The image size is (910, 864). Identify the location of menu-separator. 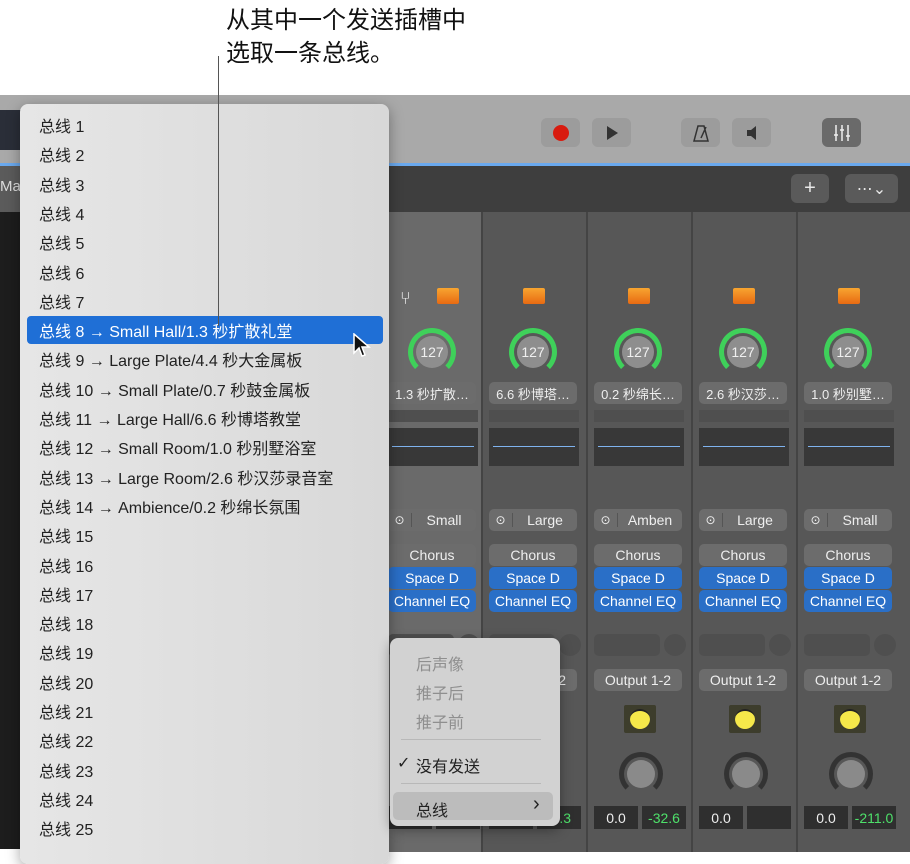
(471, 739).